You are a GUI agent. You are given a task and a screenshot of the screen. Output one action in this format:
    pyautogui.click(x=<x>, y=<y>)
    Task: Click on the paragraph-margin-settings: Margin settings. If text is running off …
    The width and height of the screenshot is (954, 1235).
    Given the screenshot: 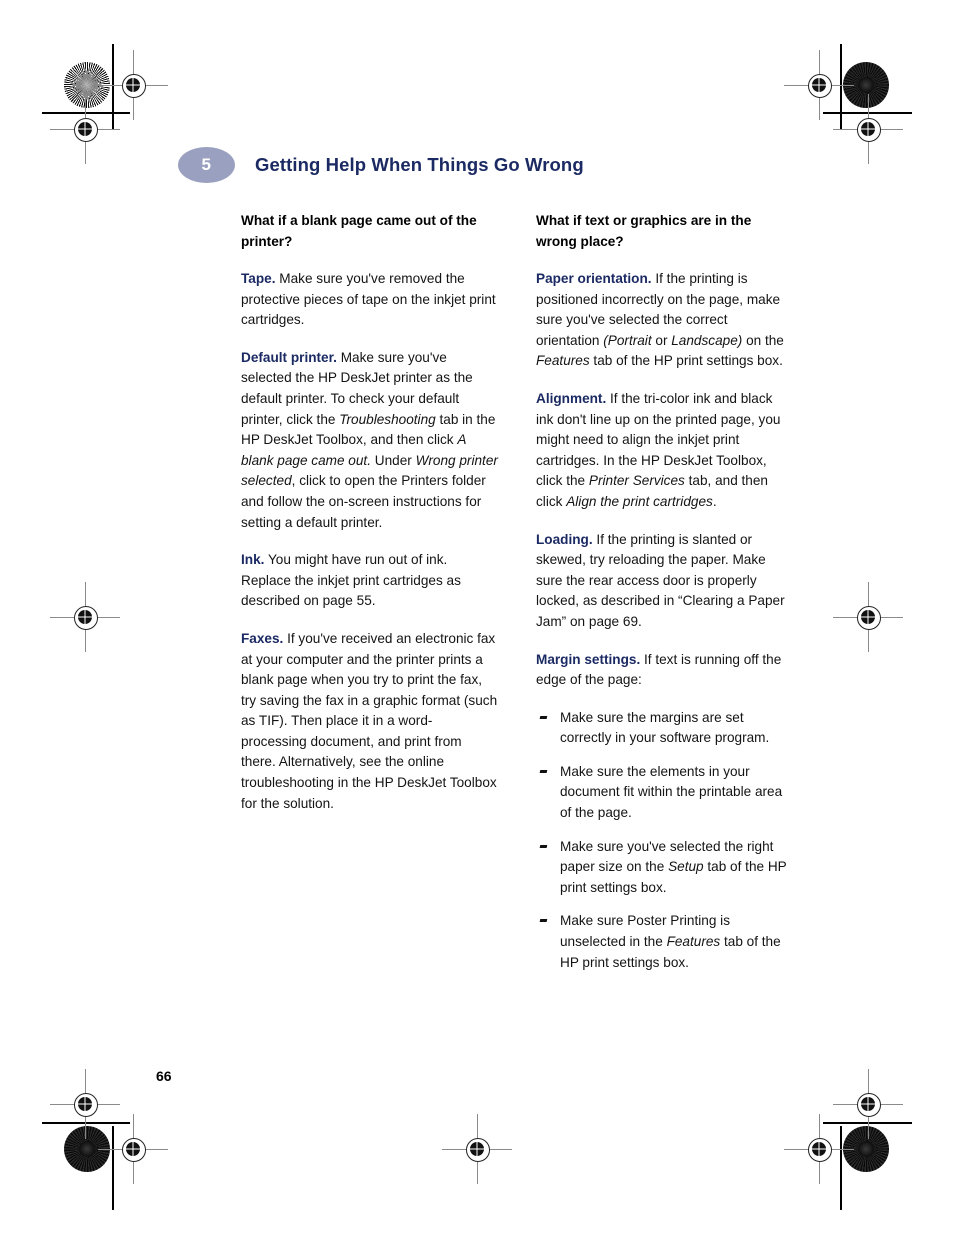 What is the action you would take?
    pyautogui.click(x=664, y=670)
    